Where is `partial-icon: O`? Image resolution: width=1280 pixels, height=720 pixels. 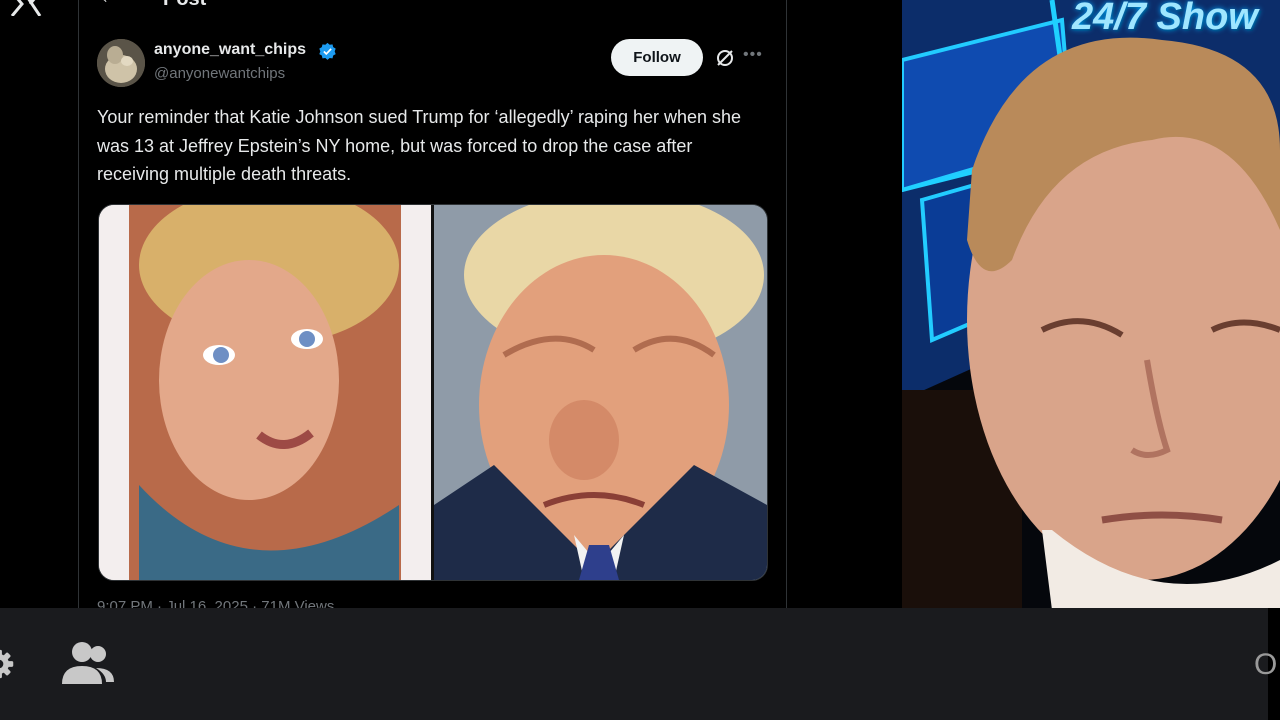
partial-icon: O is located at coordinates (1266, 664).